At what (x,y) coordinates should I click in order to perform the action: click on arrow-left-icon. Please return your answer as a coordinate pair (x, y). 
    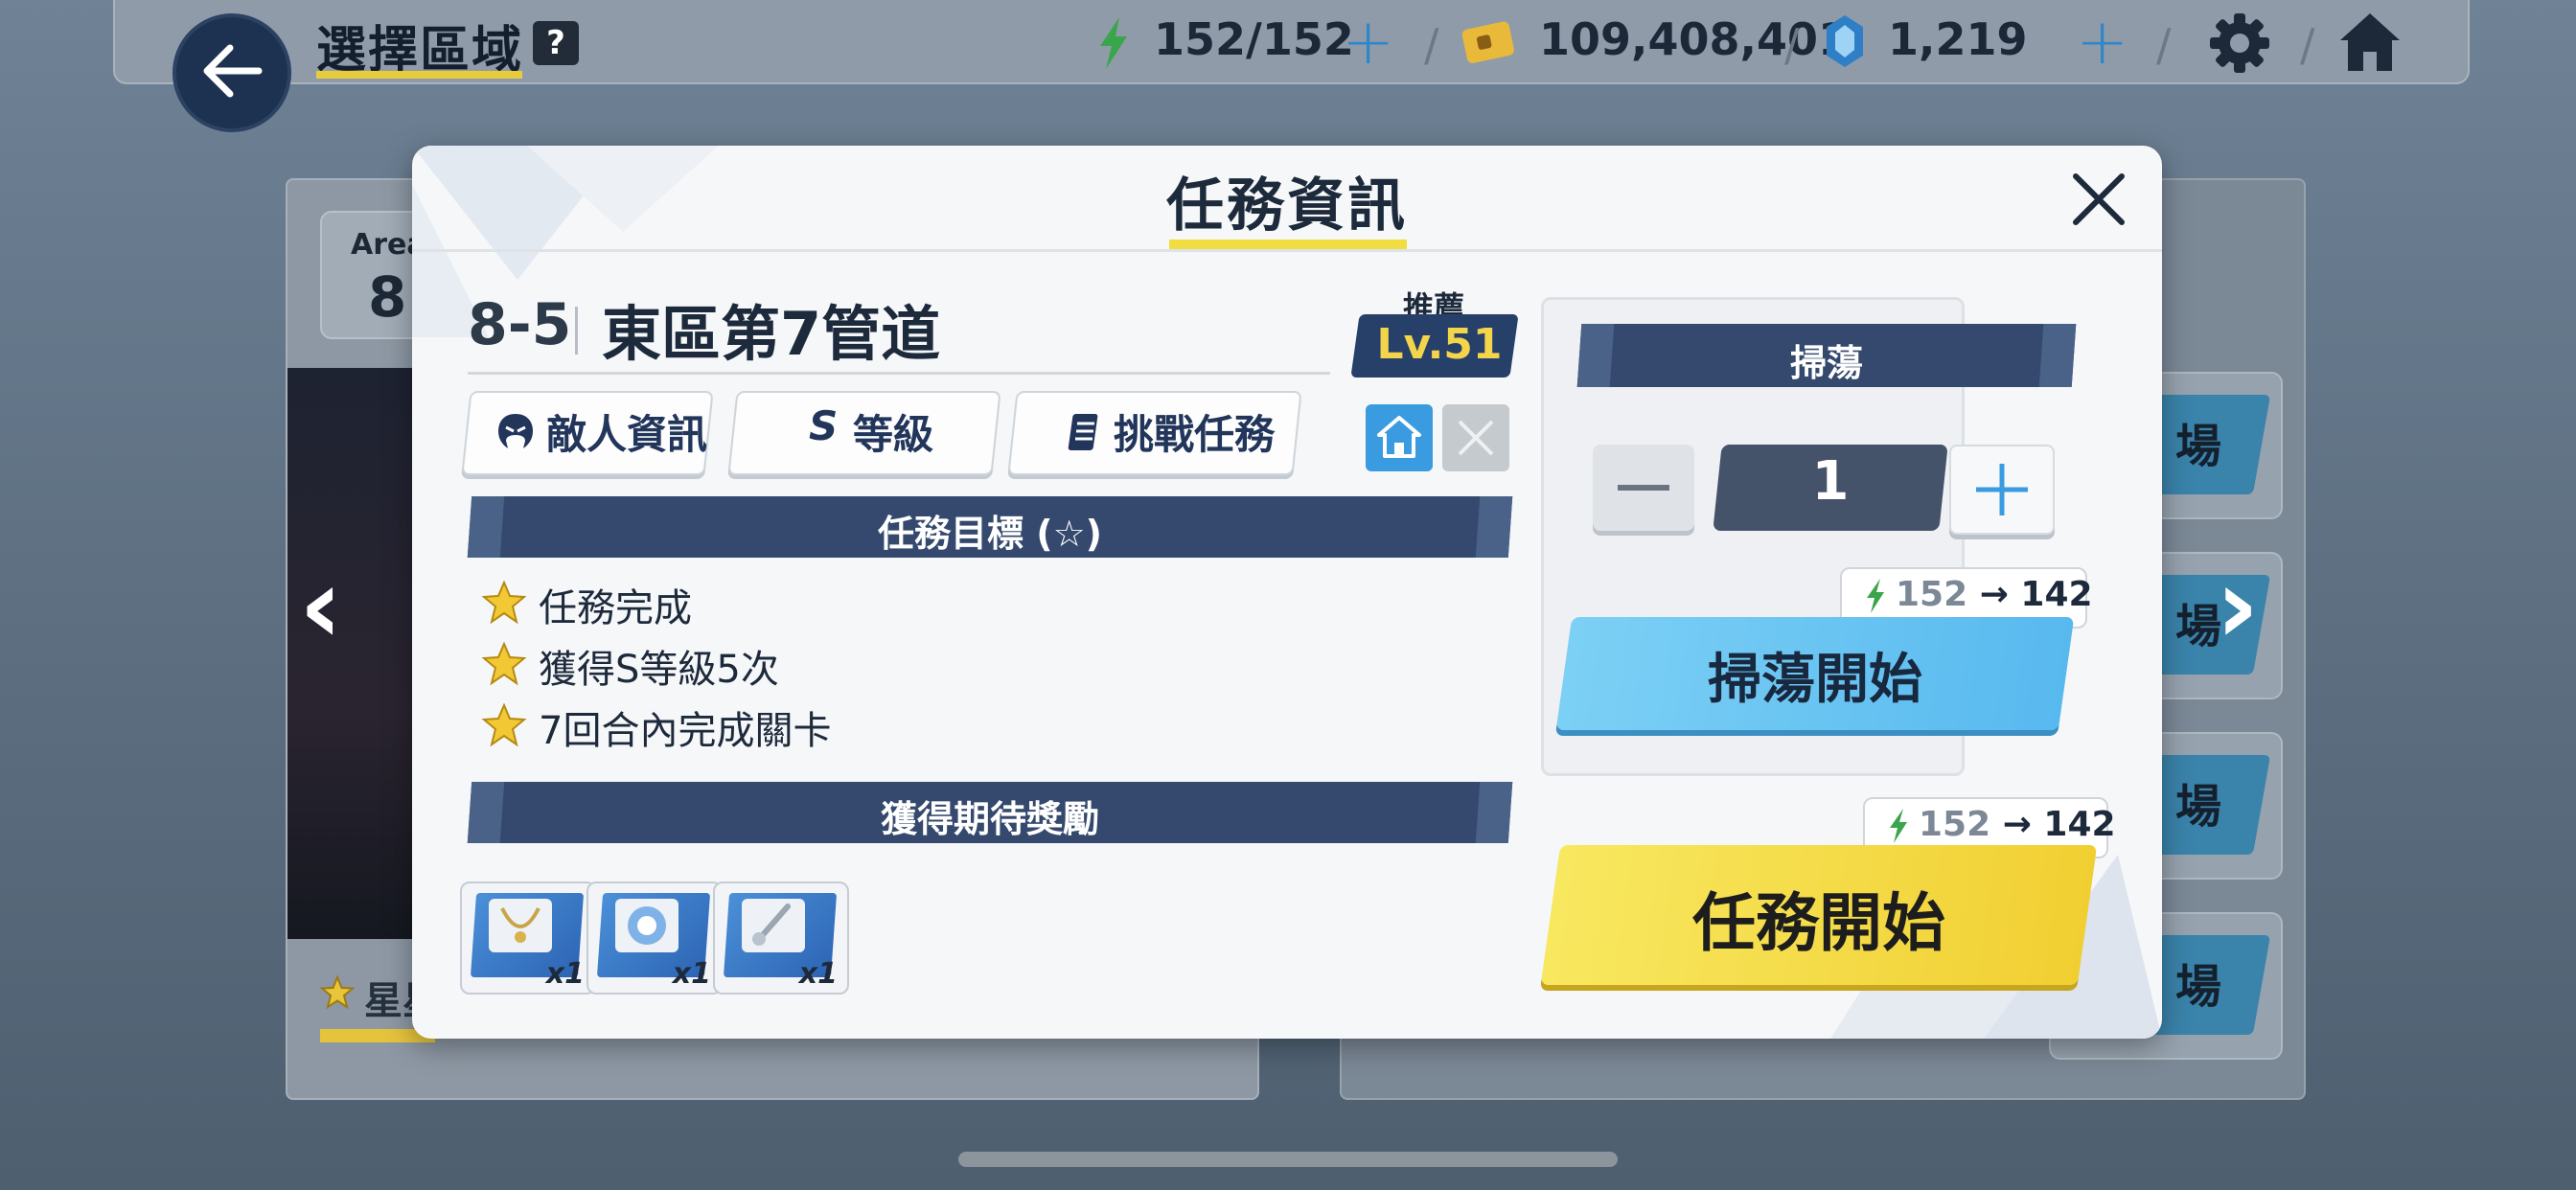
    Looking at the image, I should click on (233, 71).